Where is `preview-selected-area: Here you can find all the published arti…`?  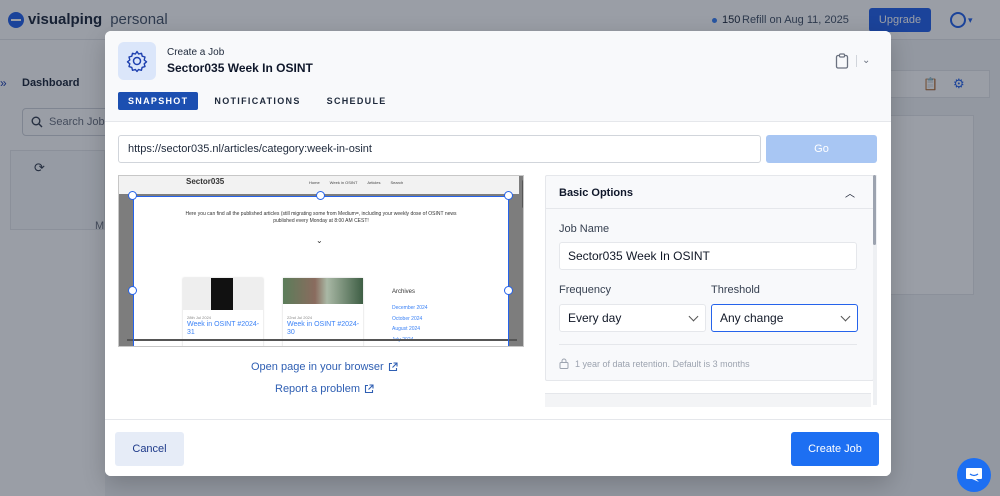 preview-selected-area: Here you can find all the published arti… is located at coordinates (321, 271).